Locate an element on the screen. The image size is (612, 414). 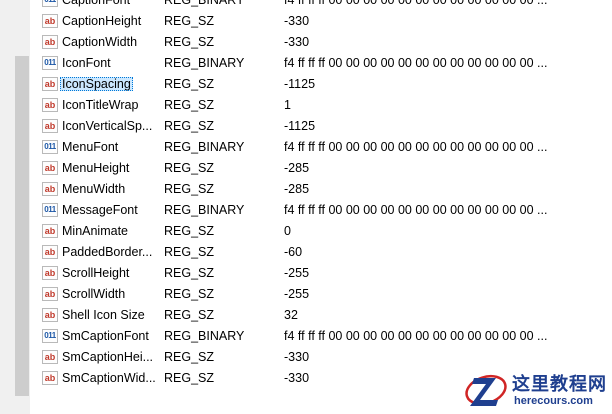
watermark-title: 这里教程网 is located at coordinates (559, 384).